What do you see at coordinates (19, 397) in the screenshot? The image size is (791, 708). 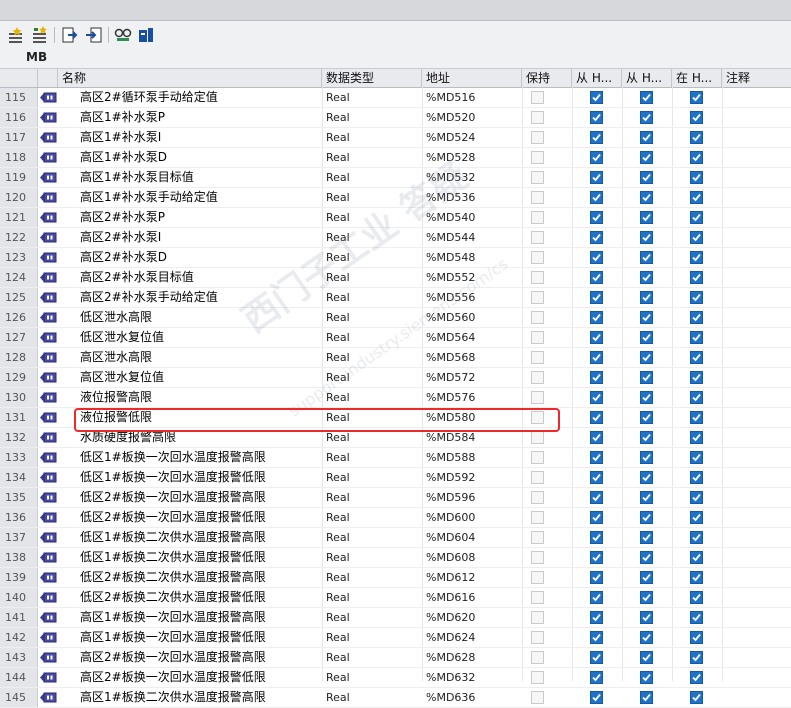 I see `row-number: 130` at bounding box center [19, 397].